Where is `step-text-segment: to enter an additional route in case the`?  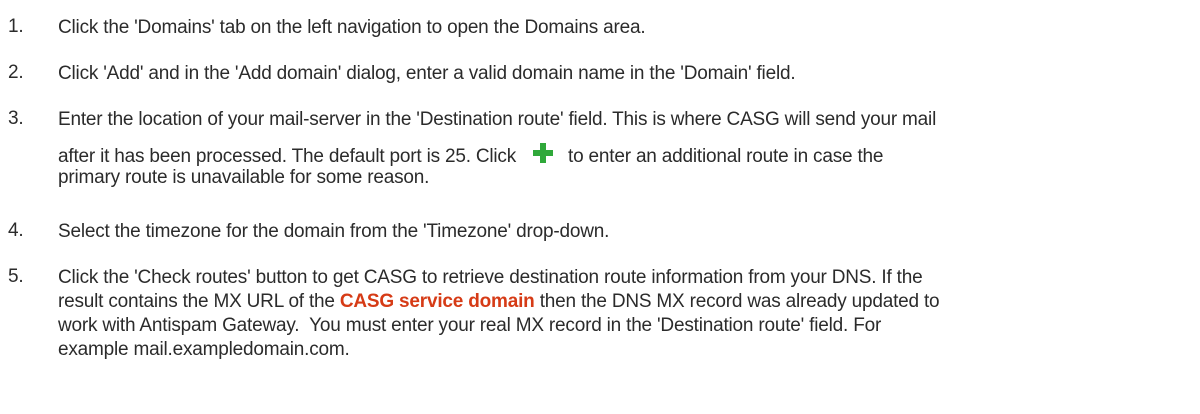 step-text-segment: to enter an additional route in case the is located at coordinates (726, 156).